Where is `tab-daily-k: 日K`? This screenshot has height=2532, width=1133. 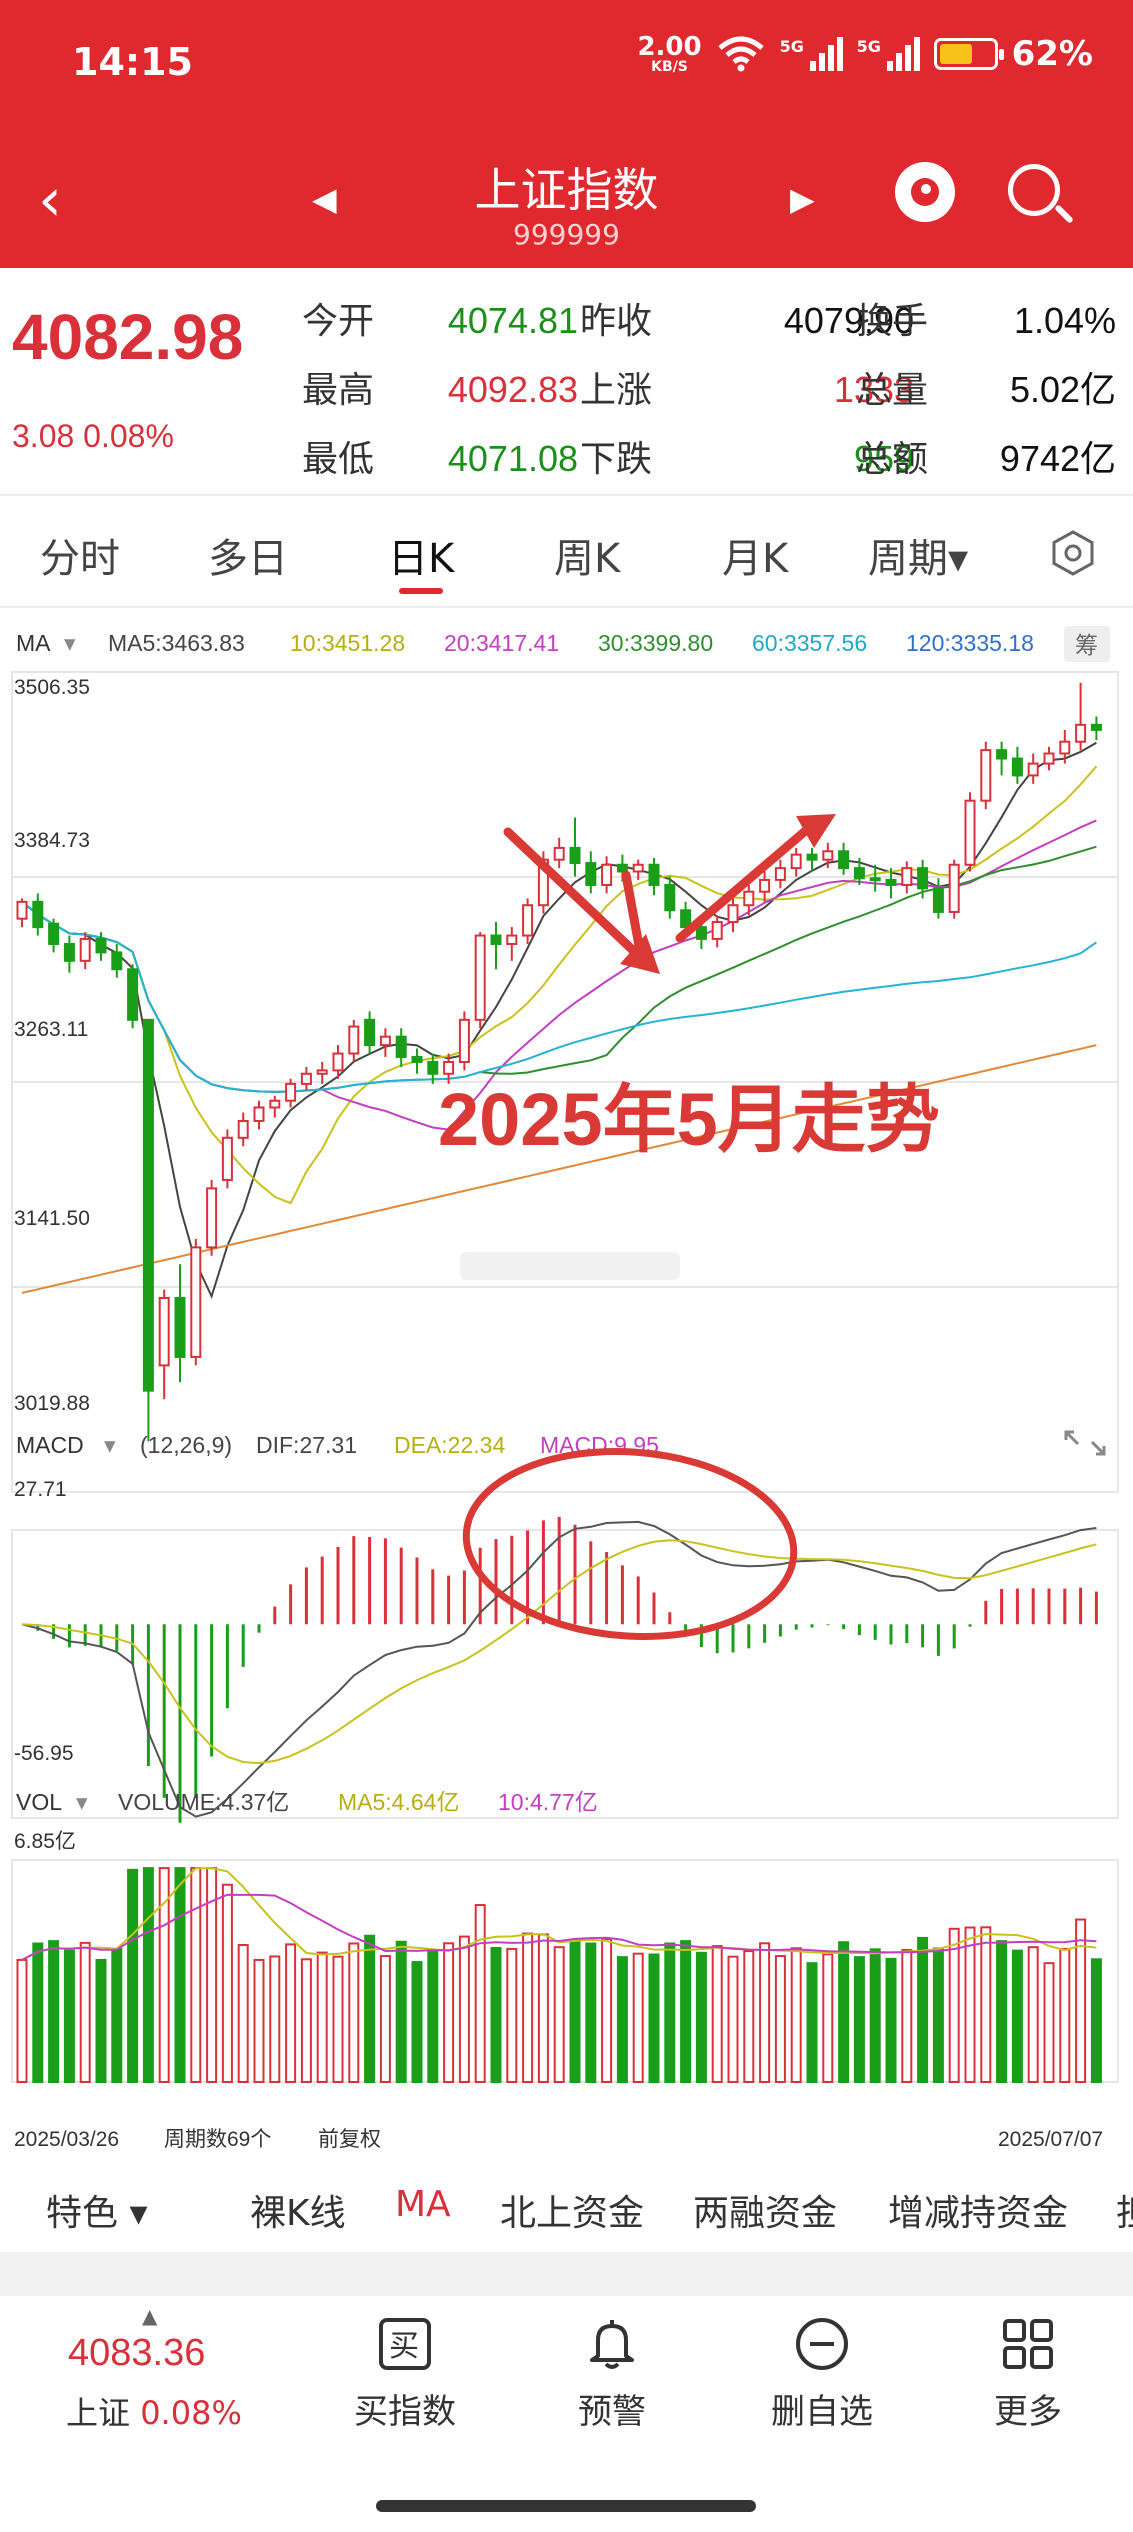
tab-daily-k: 日K is located at coordinates (421, 560).